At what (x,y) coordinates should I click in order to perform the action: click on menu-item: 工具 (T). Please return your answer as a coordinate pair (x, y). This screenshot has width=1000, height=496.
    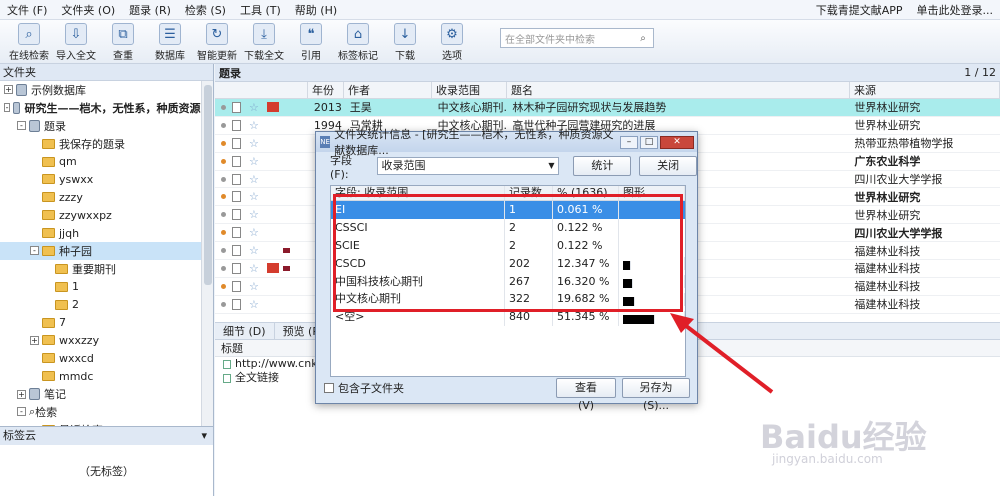
    Looking at the image, I should click on (260, 10).